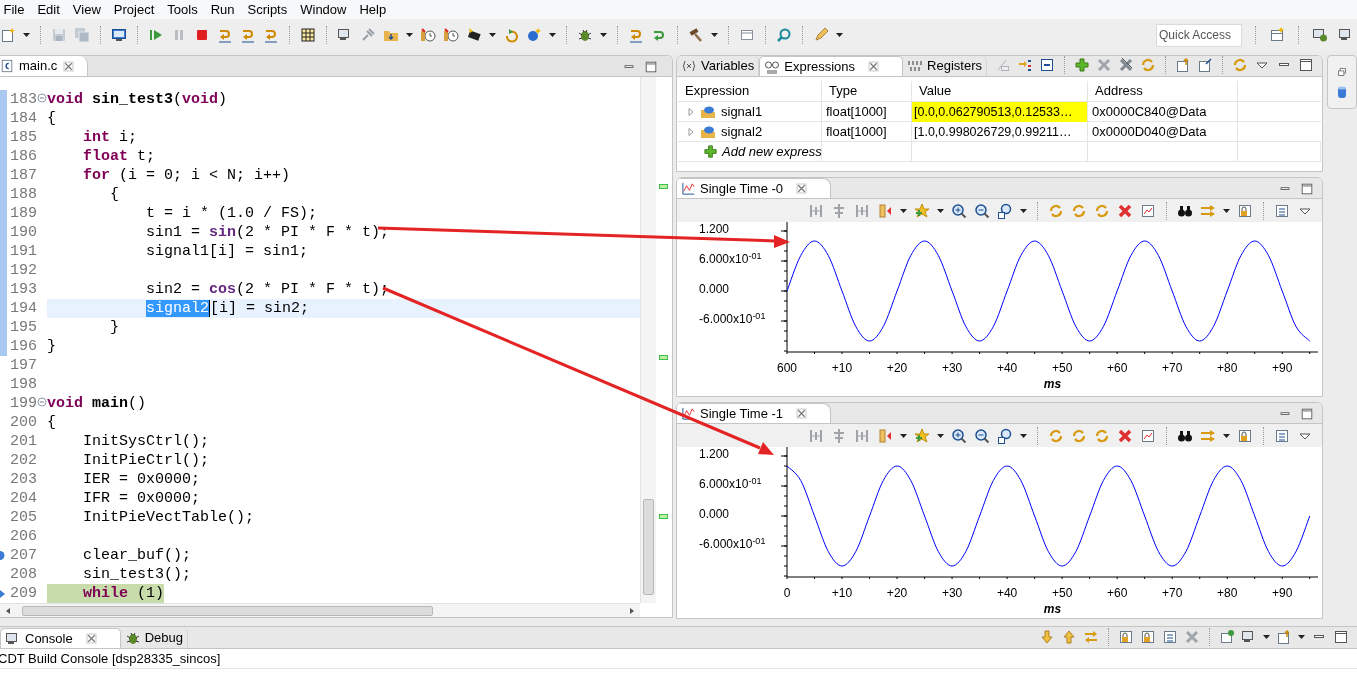  I want to click on column-header: Address, so click(1163, 91).